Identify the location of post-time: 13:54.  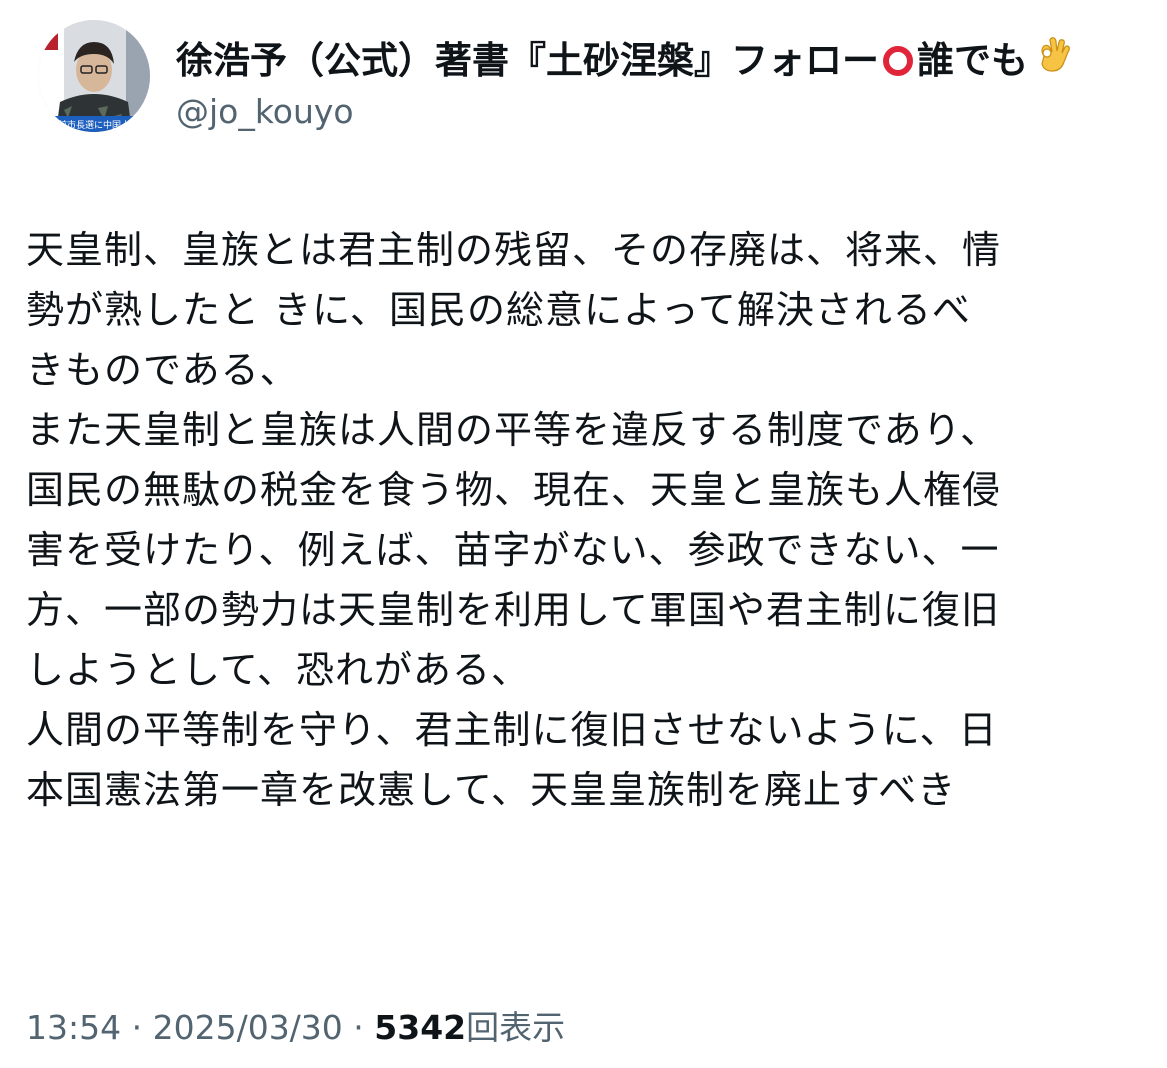
(73, 1027).